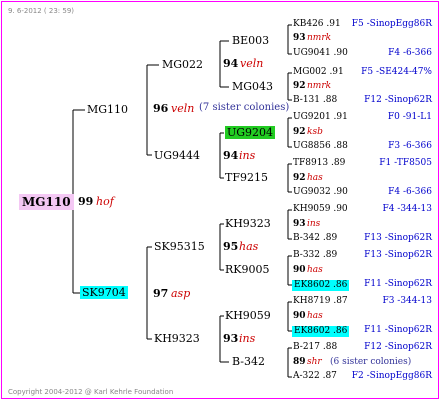  What do you see at coordinates (320, 301) in the screenshot?
I see `gen5-name: KH8719 .87` at bounding box center [320, 301].